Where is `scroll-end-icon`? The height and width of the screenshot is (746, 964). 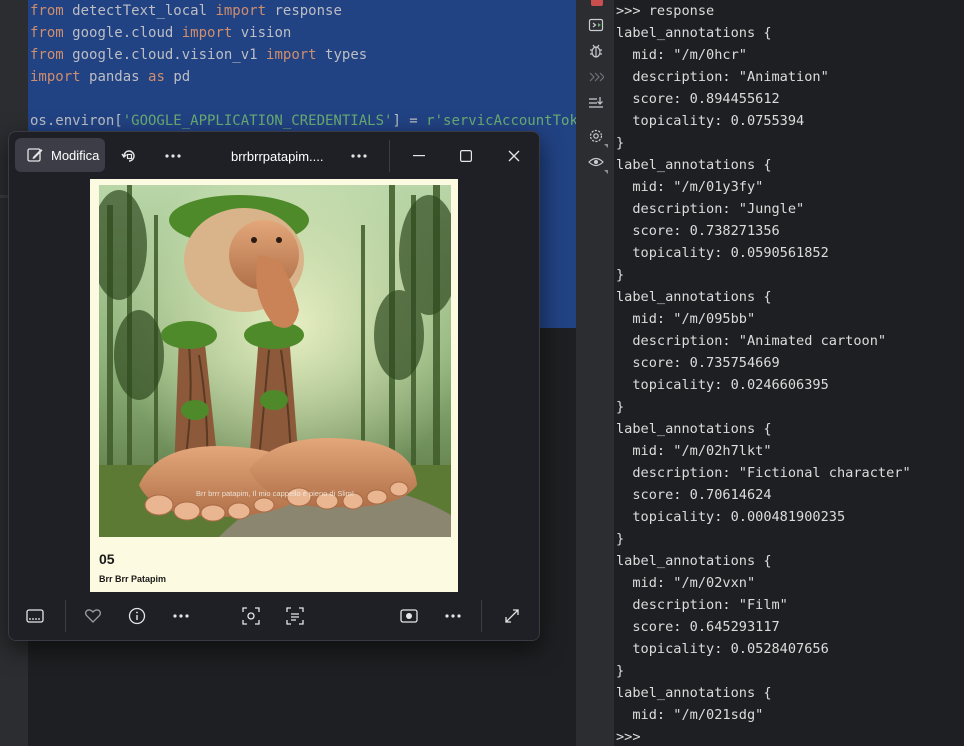 scroll-end-icon is located at coordinates (596, 103).